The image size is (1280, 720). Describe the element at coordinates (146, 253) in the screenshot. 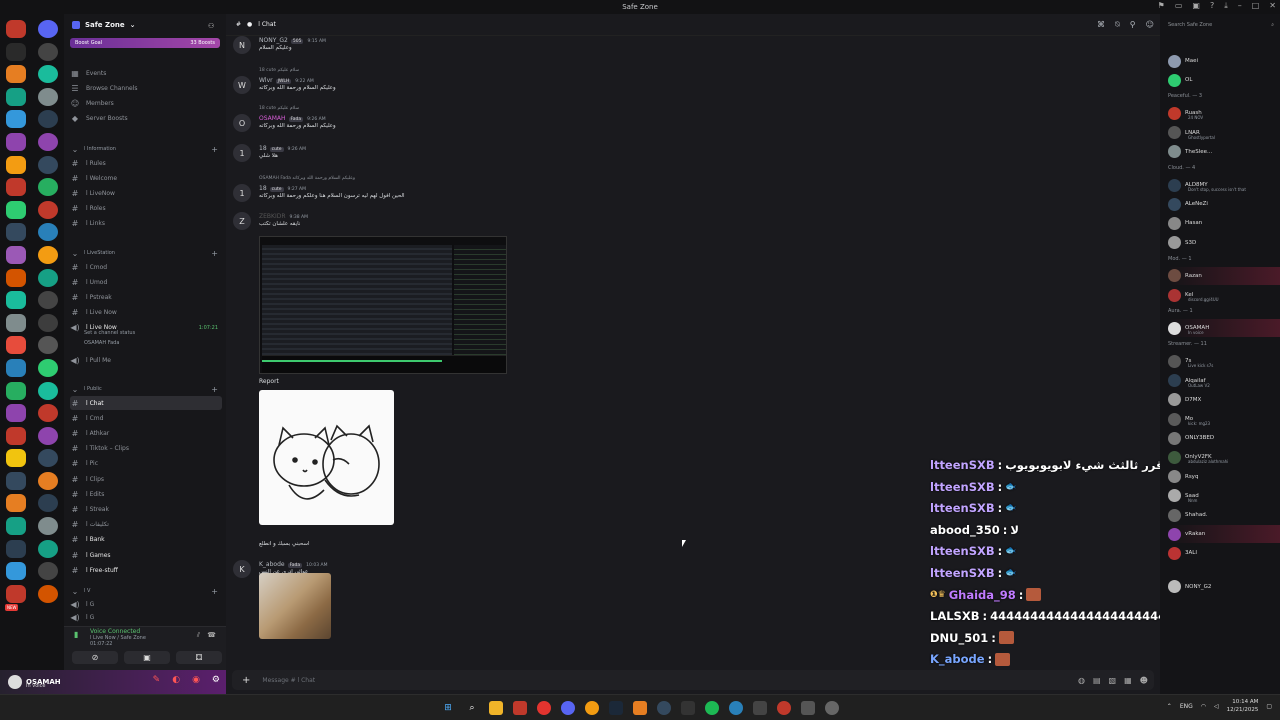

I see `category-livestation: ⌄ l LiveStation +` at that location.